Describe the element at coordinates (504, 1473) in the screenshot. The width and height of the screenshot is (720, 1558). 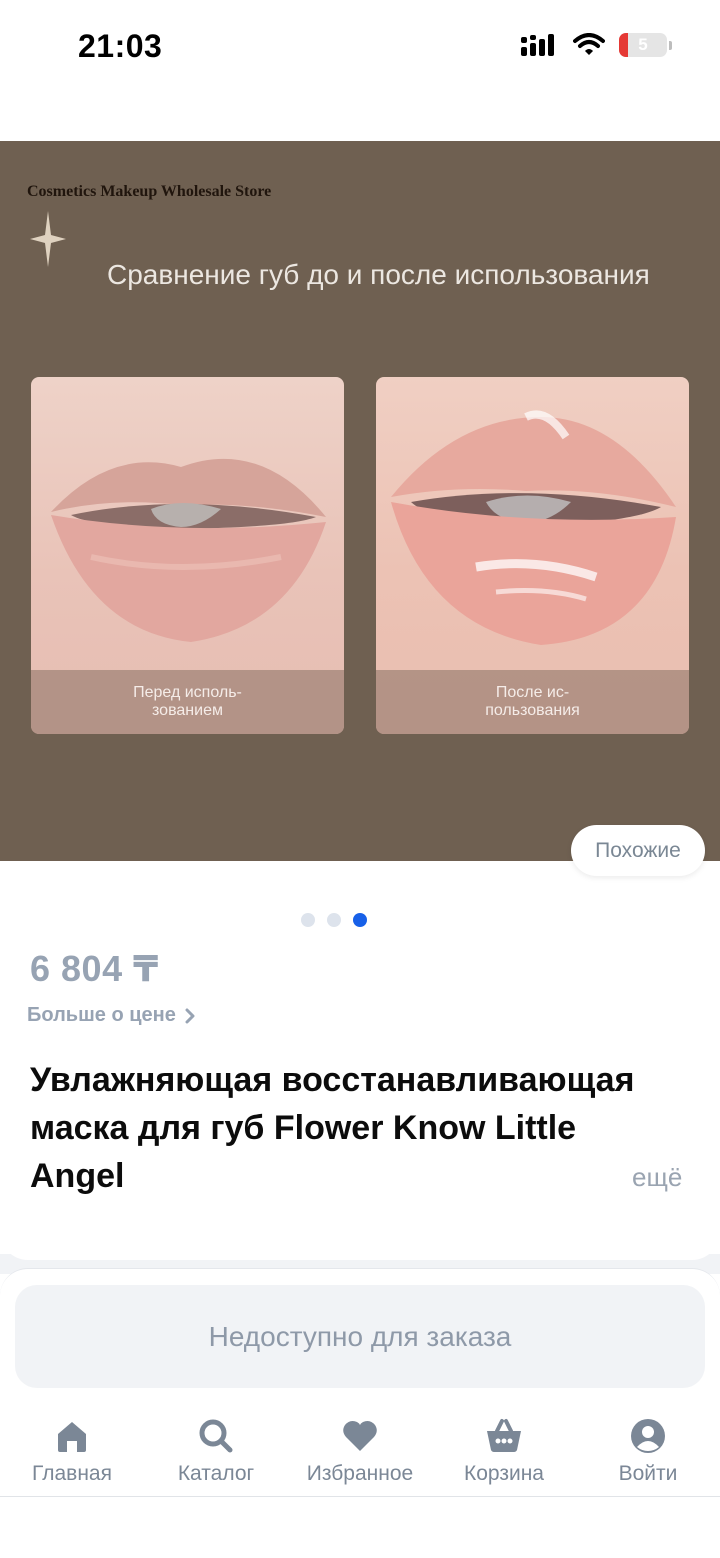
I see `tab-cart-label: Корзина` at that location.